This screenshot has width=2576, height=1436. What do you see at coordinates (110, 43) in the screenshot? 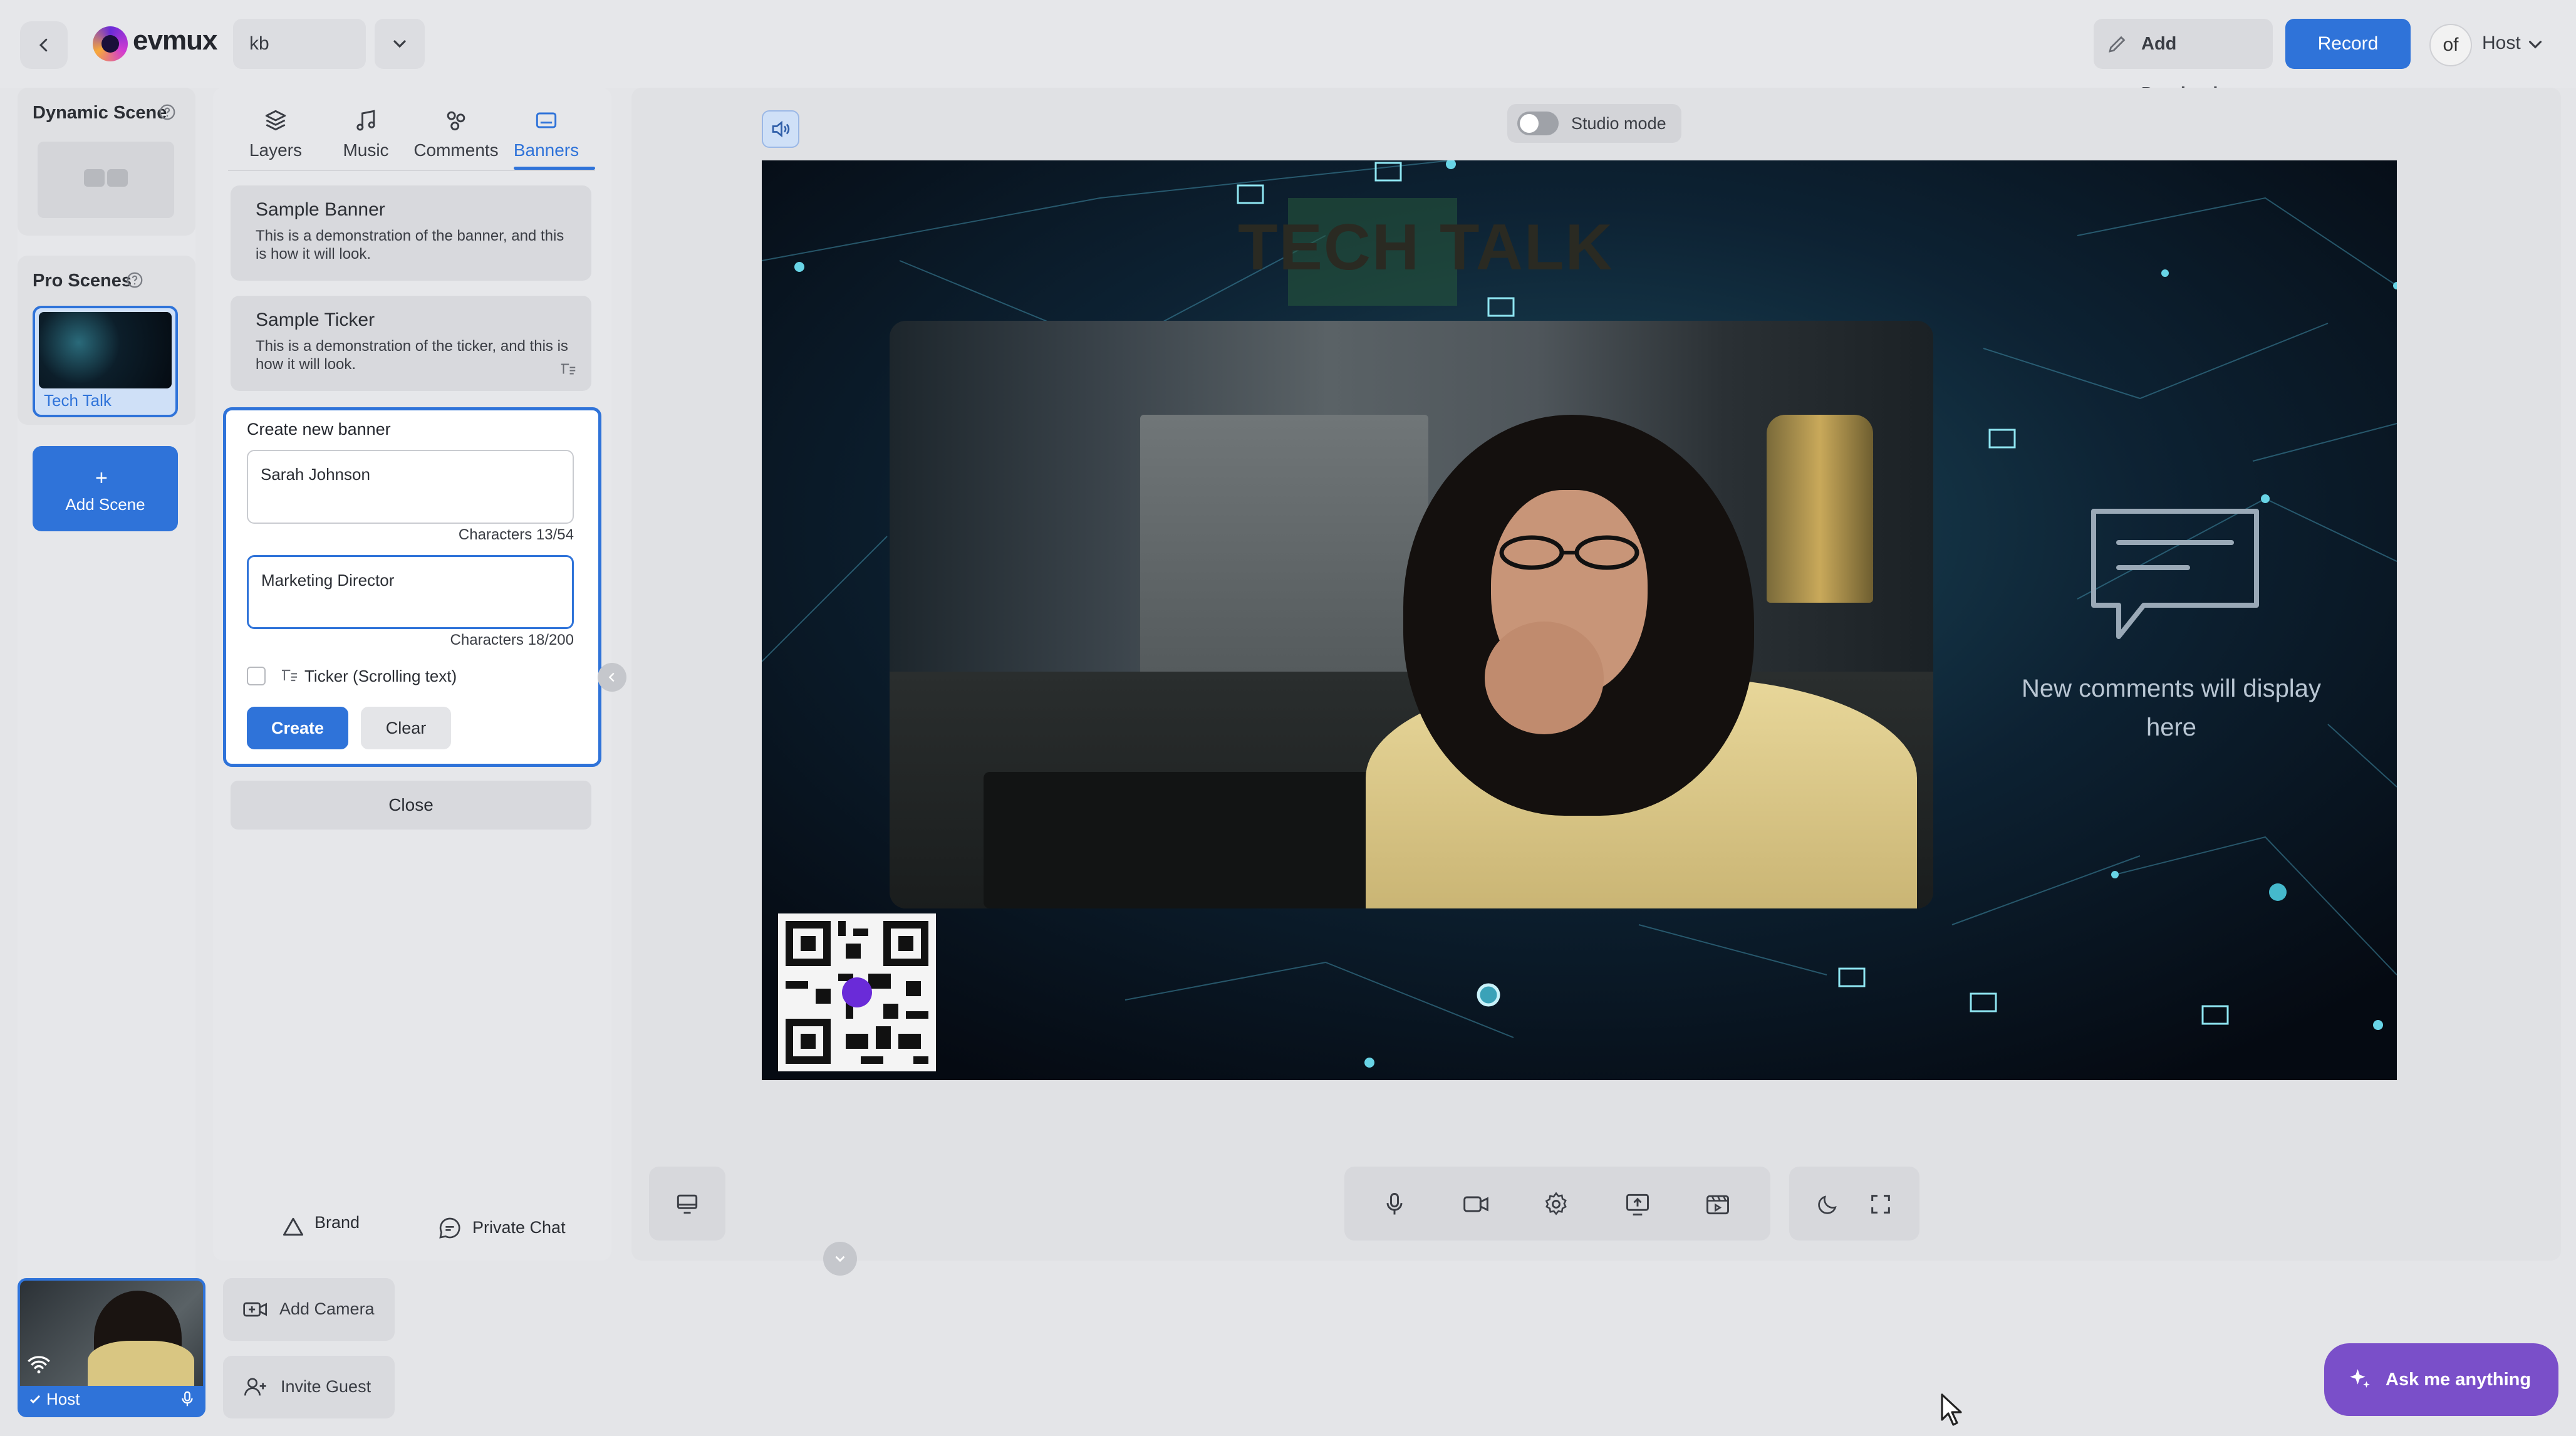
I see `evmux-logo-icon` at bounding box center [110, 43].